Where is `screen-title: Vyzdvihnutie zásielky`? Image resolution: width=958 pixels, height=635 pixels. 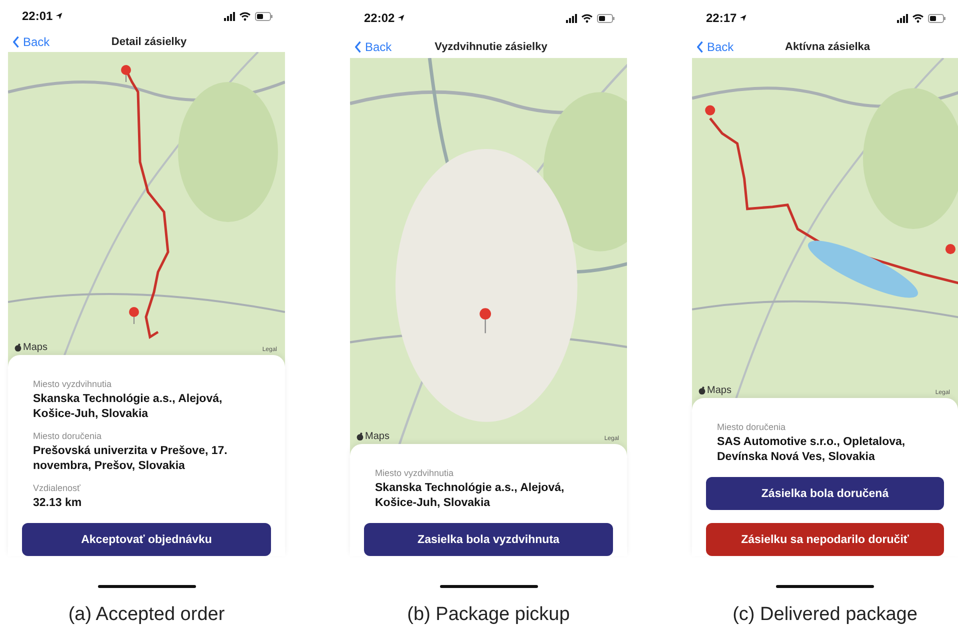 screen-title: Vyzdvihnutie zásielky is located at coordinates (491, 47).